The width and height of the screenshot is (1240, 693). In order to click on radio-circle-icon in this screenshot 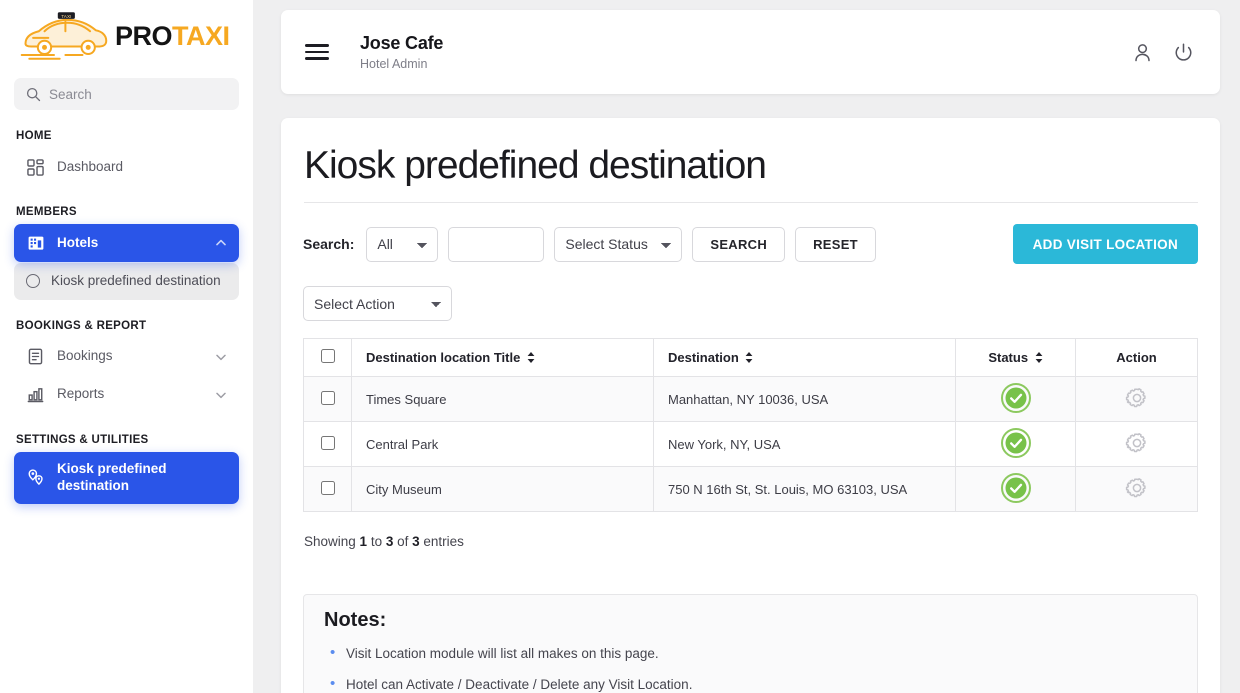, I will do `click(33, 281)`.